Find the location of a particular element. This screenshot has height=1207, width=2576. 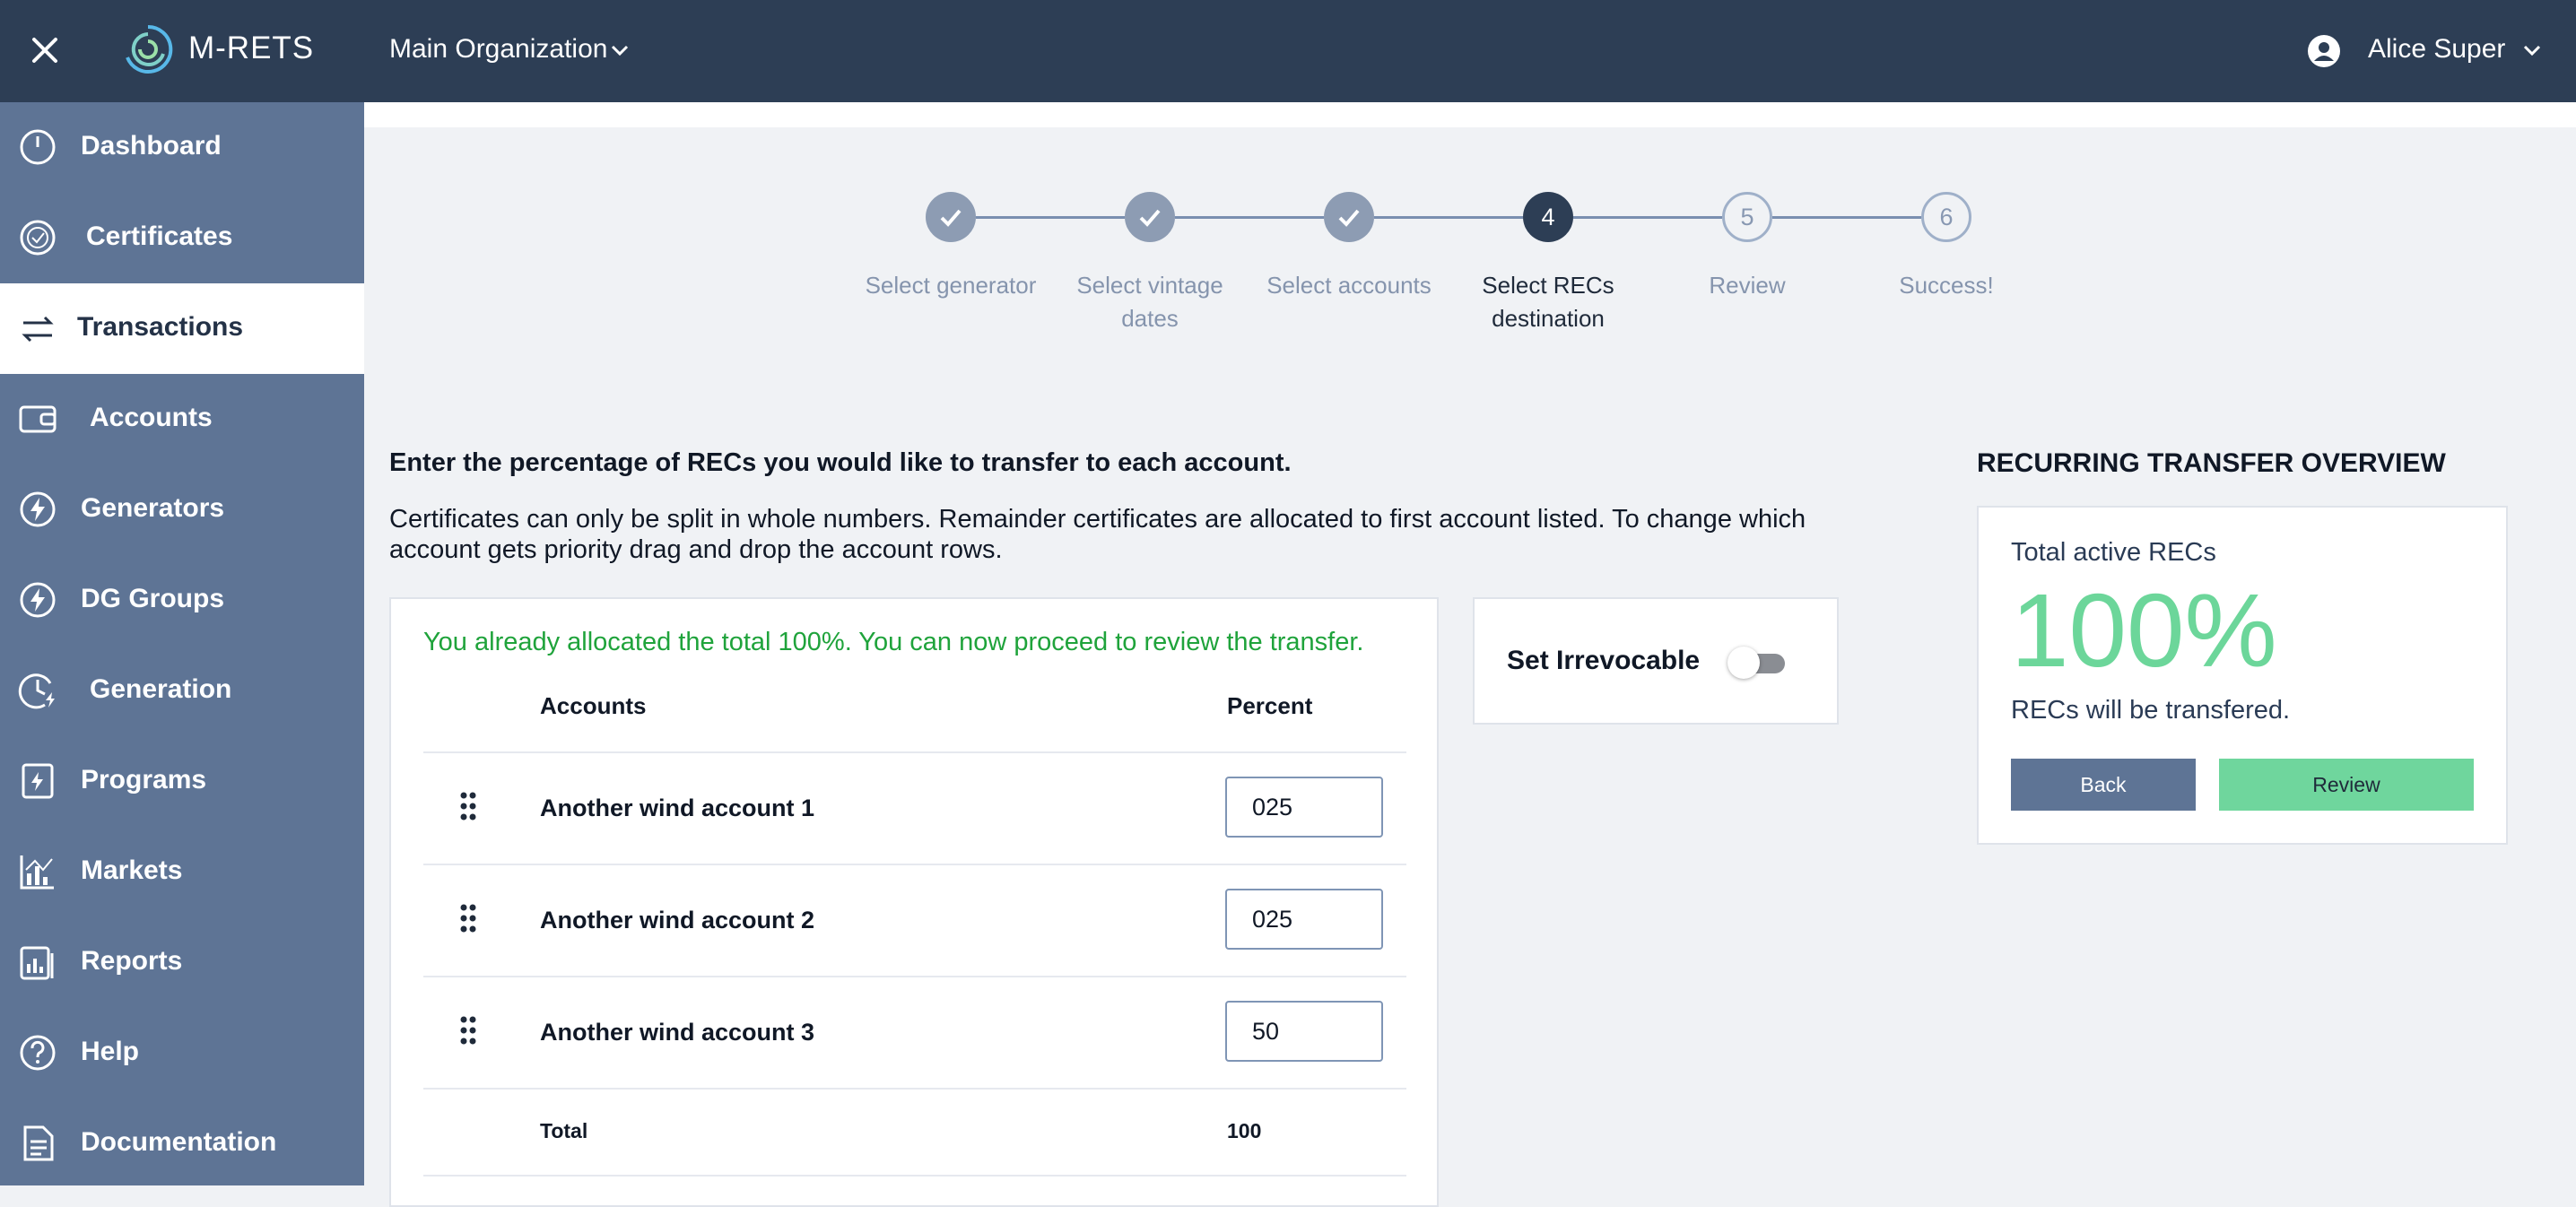

account-name: Another wind account 2 is located at coordinates (677, 920).